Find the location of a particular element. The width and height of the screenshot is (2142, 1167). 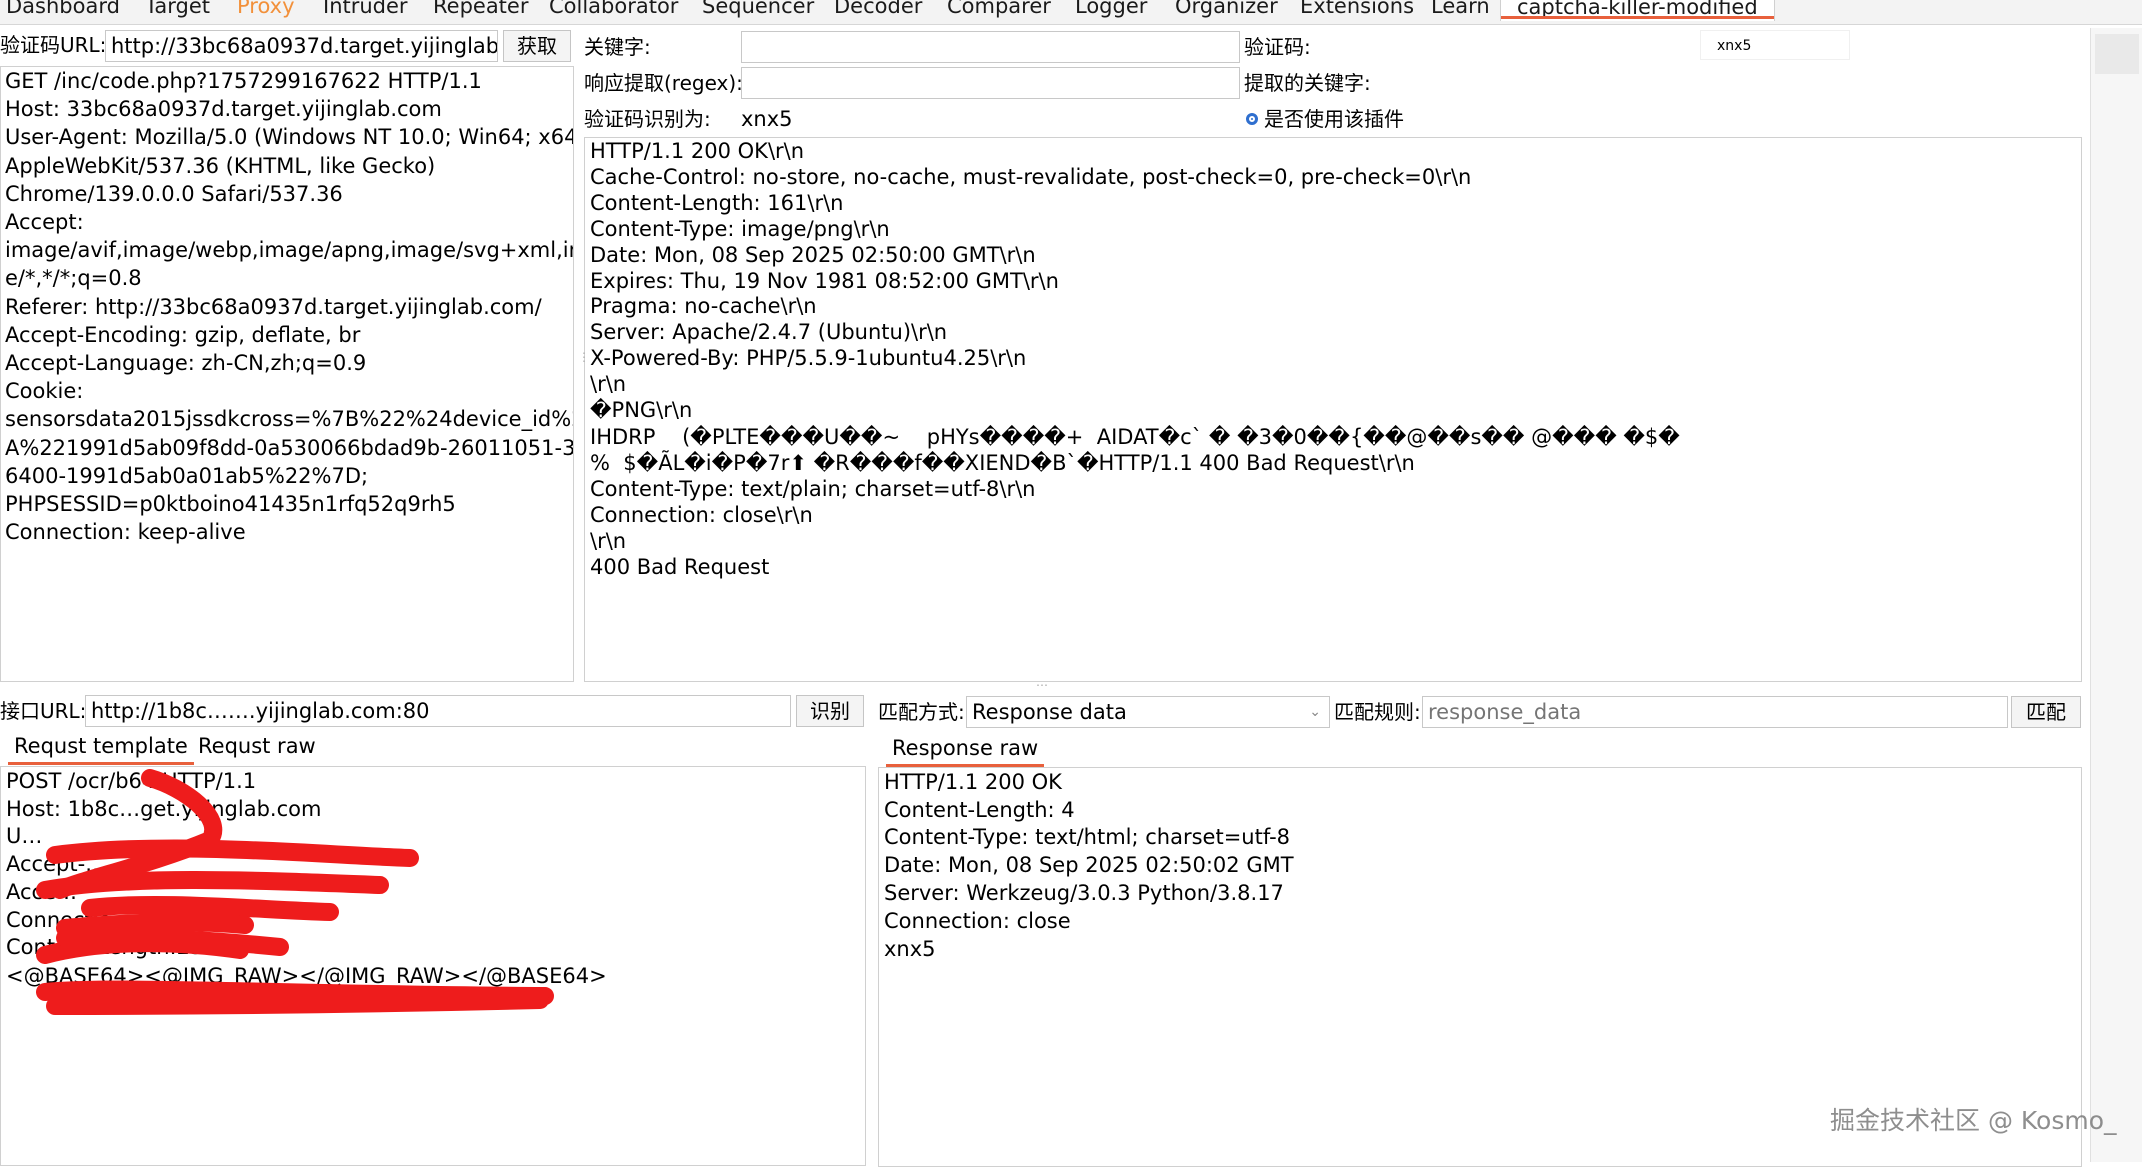

scrollbar-thumb is located at coordinates (2117, 54).